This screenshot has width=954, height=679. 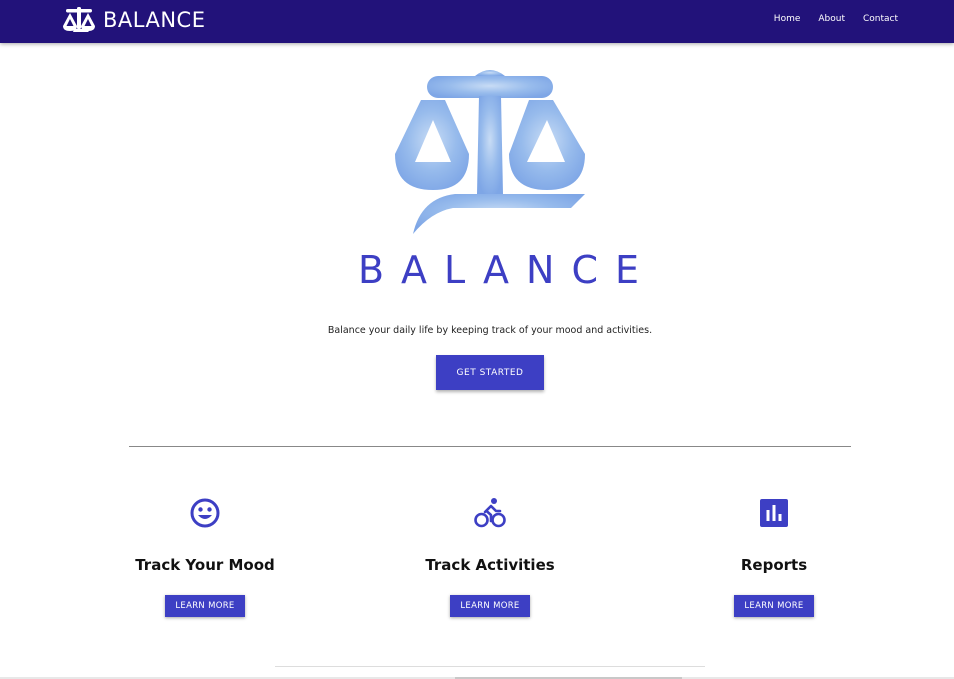 I want to click on hero-title: BALANCE, so click(x=507, y=270).